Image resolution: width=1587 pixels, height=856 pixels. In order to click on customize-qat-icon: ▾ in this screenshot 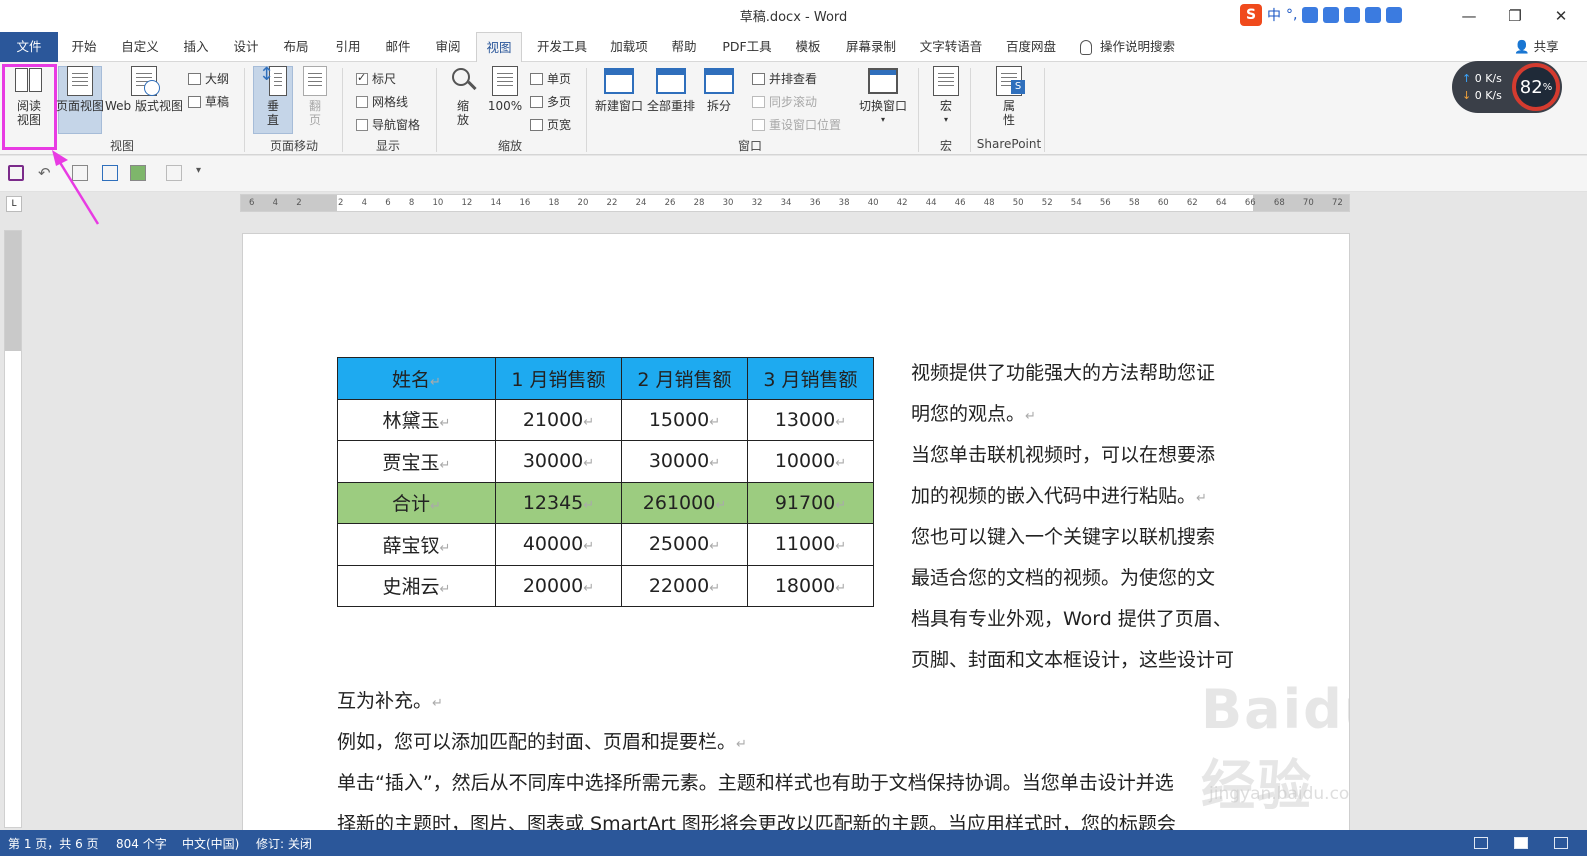, I will do `click(204, 173)`.